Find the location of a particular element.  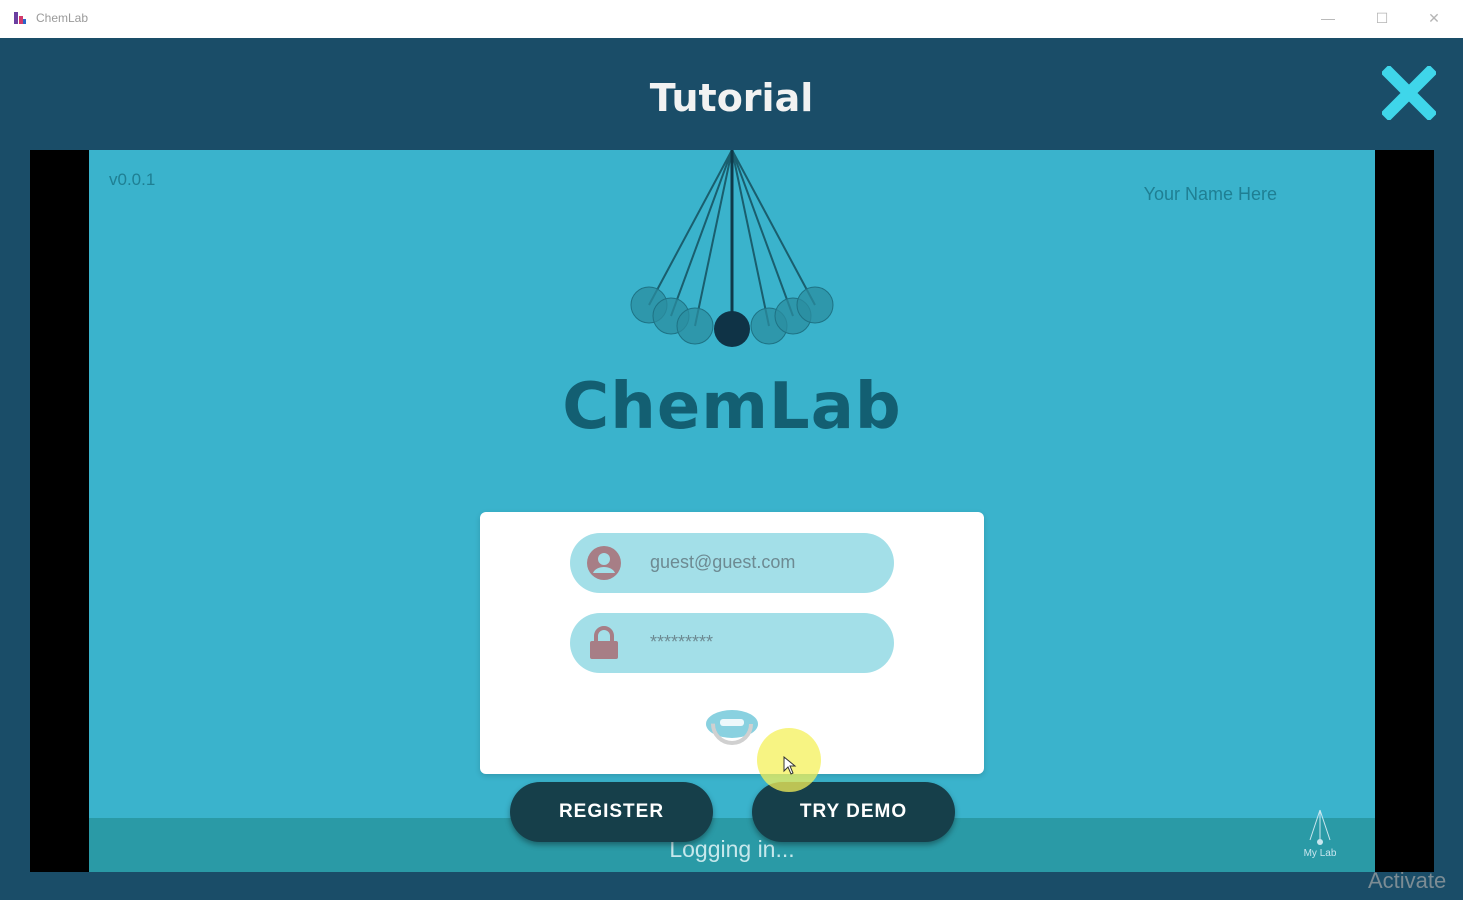

dialog-title: Tutorial is located at coordinates (731, 98).